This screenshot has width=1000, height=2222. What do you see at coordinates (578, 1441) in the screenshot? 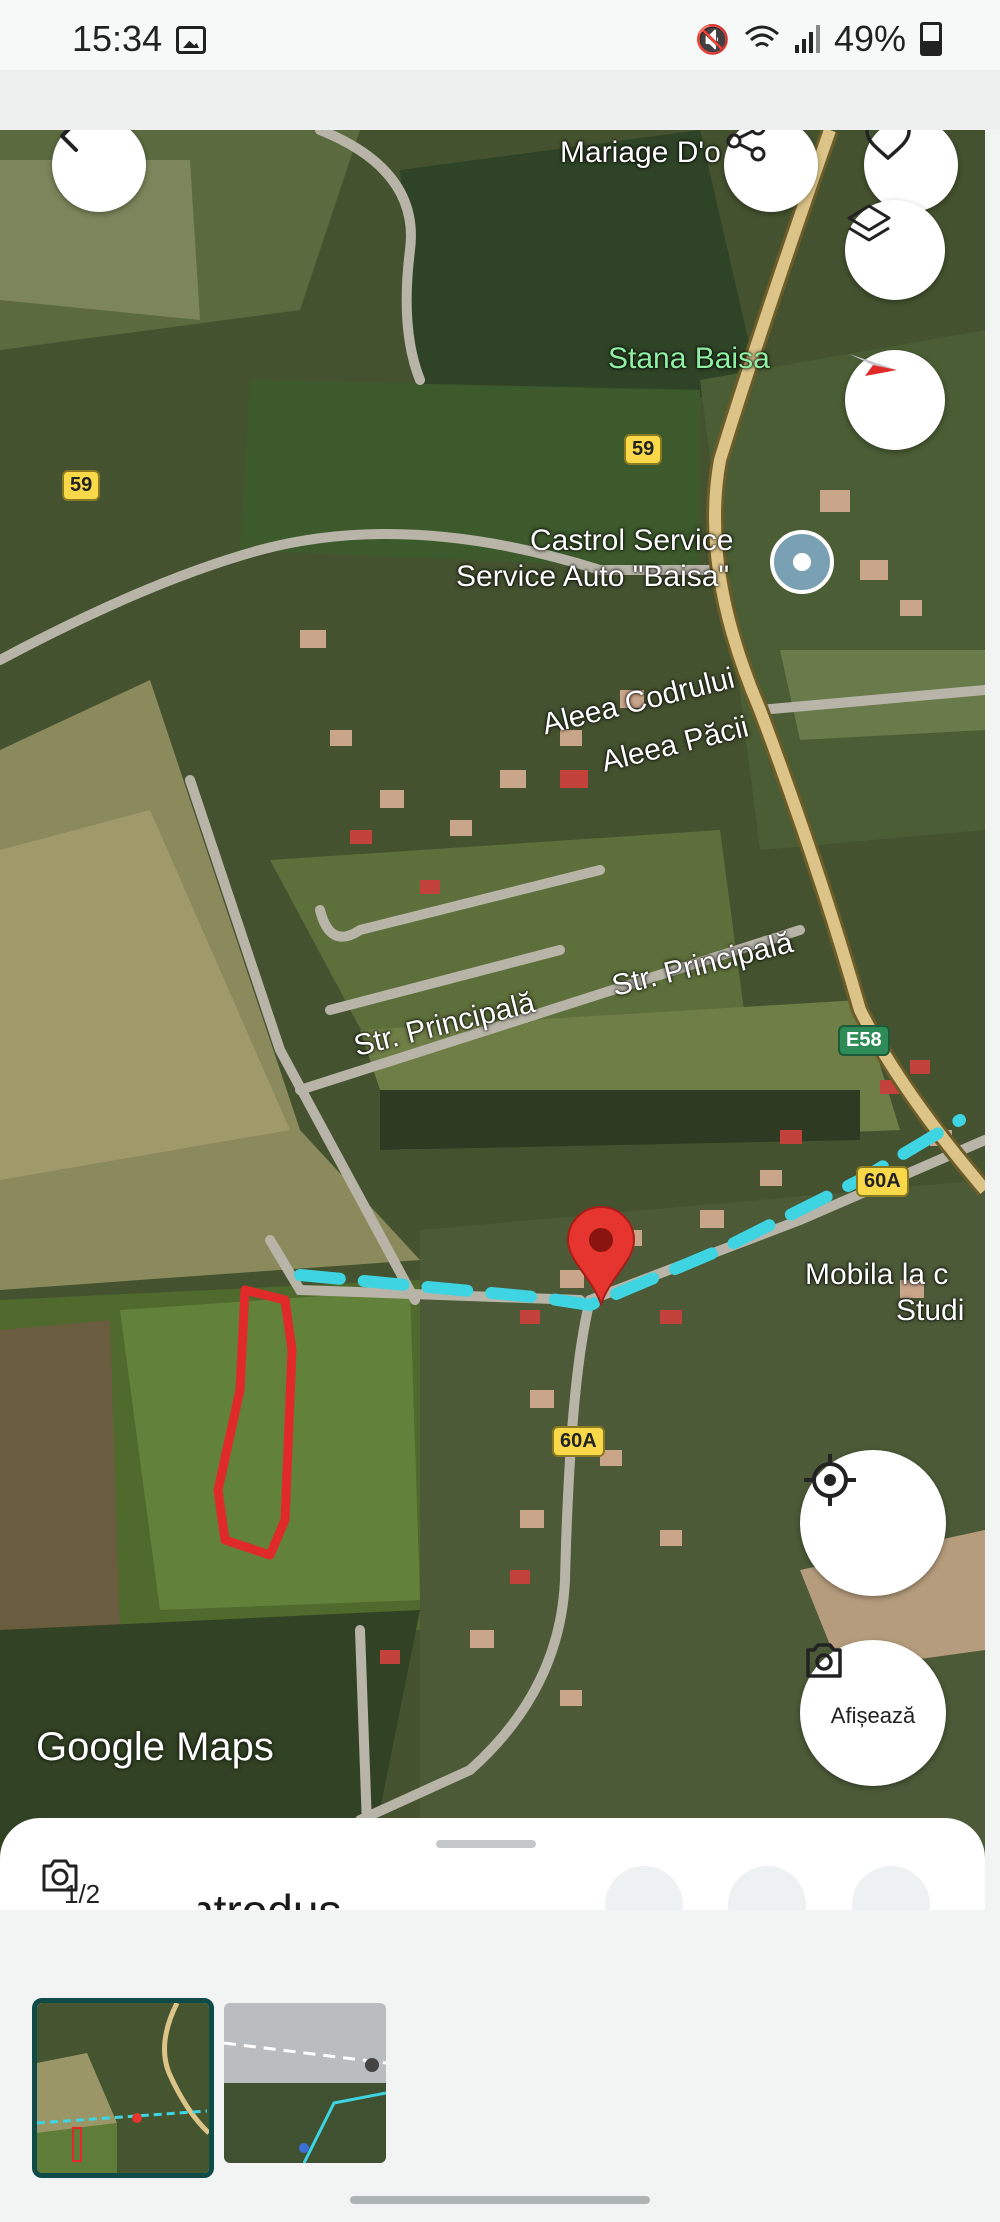
I see `route-shield-60a-bottom: 60A` at bounding box center [578, 1441].